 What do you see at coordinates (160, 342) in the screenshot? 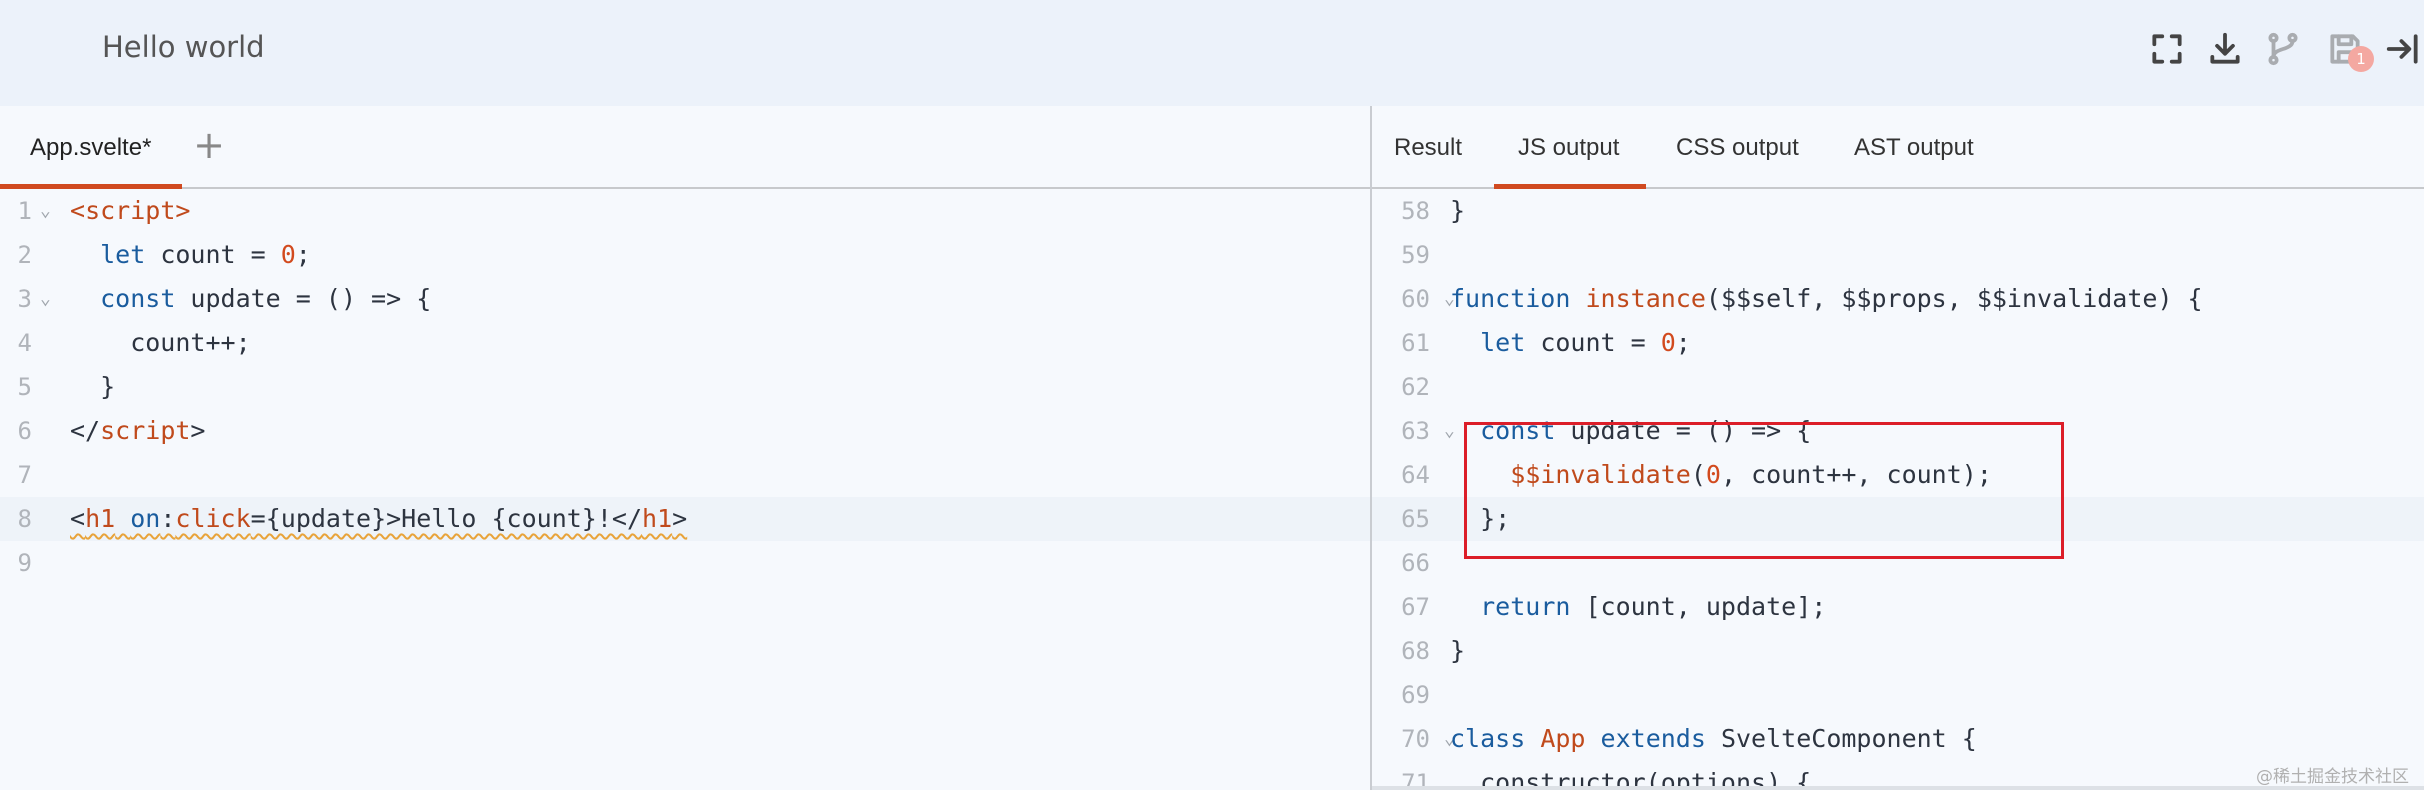
I see `code-token: count++;` at bounding box center [160, 342].